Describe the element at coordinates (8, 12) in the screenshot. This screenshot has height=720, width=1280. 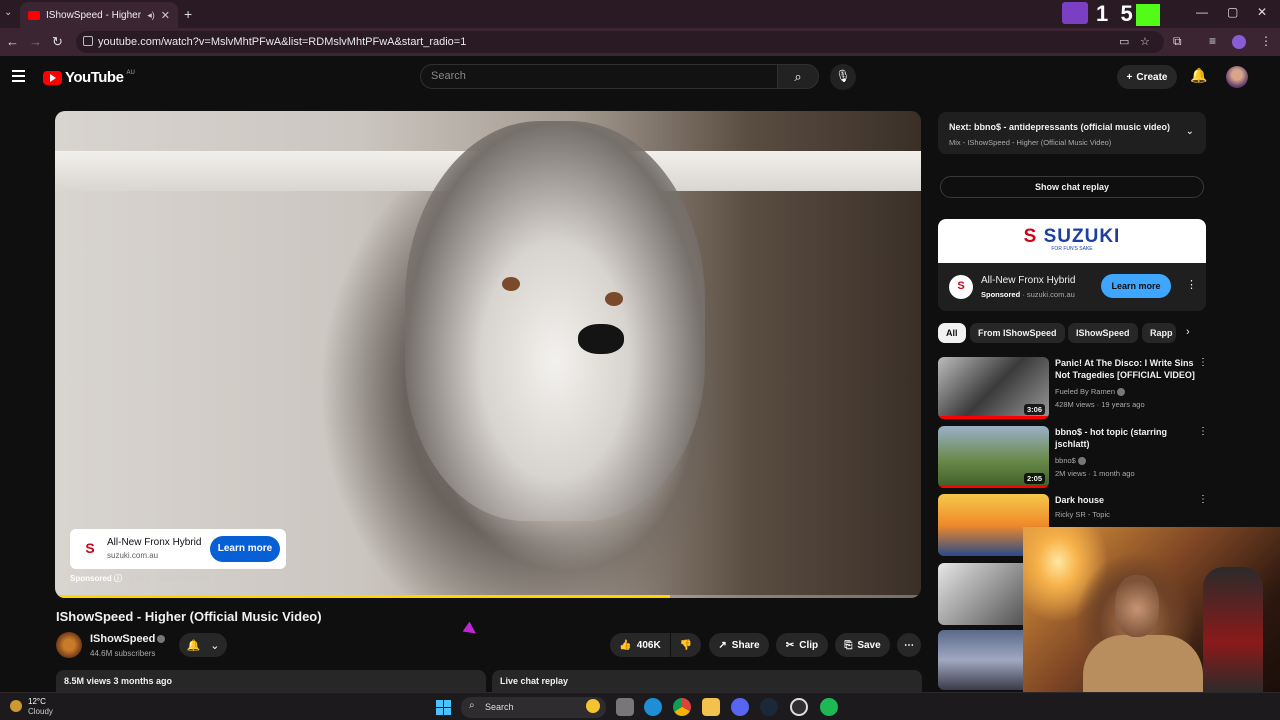
I see `tab-search-icon: ⌄` at that location.